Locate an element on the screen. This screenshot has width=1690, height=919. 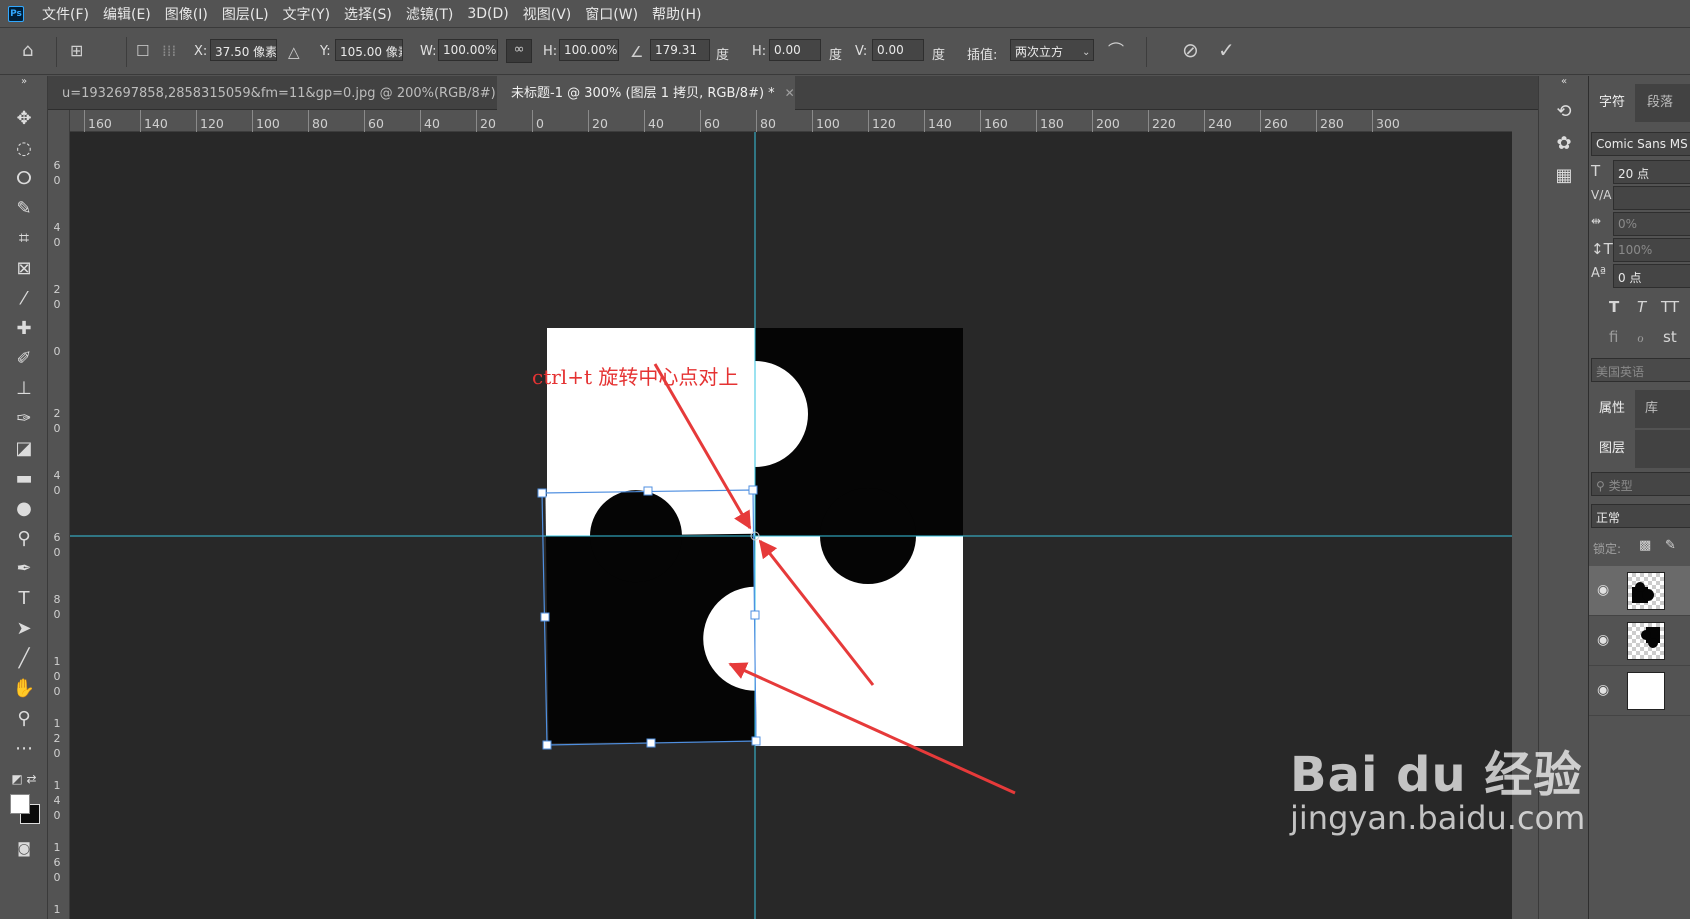
path-select-tool-icon: ➤ is located at coordinates (24, 629).